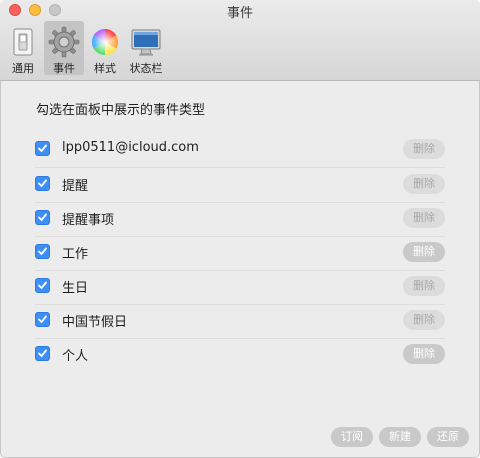 The height and width of the screenshot is (458, 480). Describe the element at coordinates (400, 437) in the screenshot. I see `new-button: 新建` at that location.